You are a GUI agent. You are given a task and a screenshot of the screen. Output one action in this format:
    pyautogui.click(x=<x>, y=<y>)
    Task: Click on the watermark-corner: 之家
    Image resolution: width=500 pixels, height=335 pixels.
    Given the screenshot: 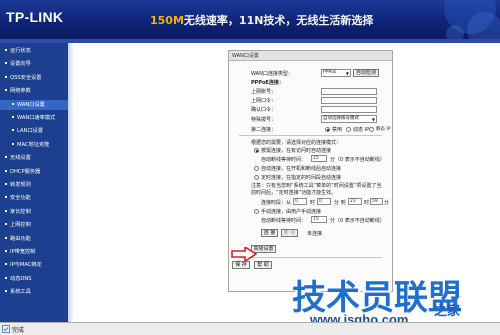 What is the action you would take?
    pyautogui.click(x=447, y=311)
    